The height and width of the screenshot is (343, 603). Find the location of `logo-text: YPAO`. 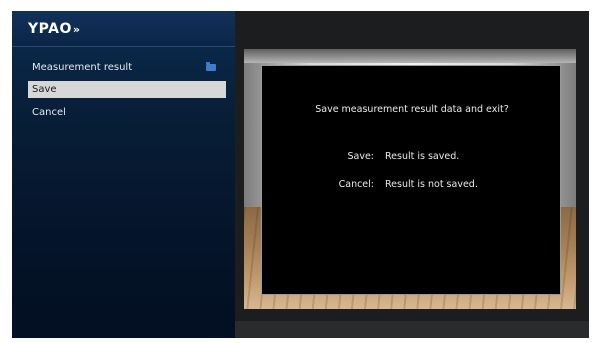

logo-text: YPAO is located at coordinates (50, 29).